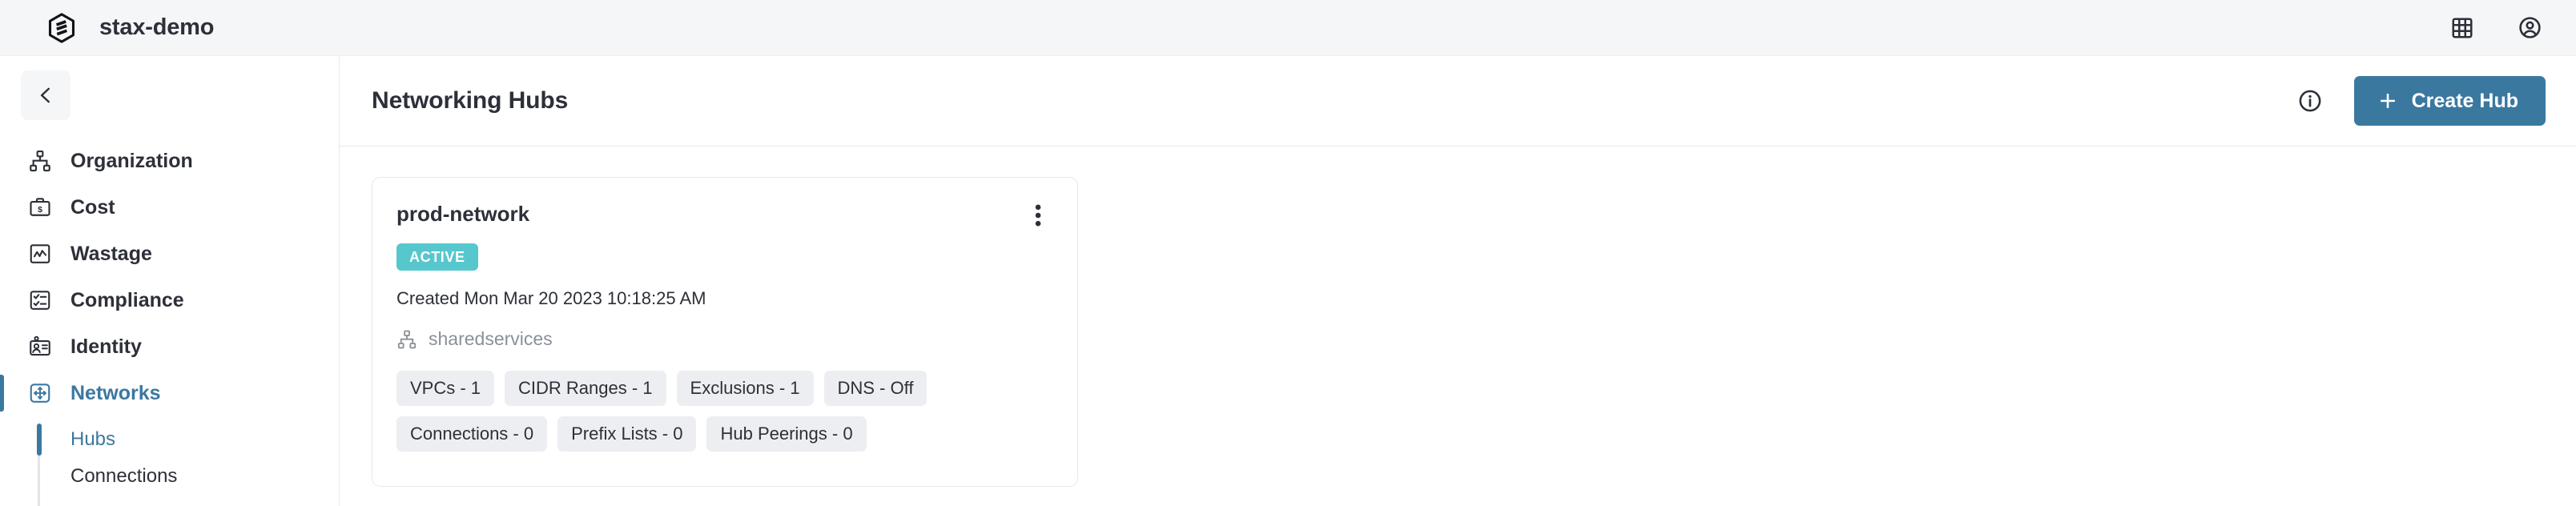 The width and height of the screenshot is (2576, 506). I want to click on sidebar-item-compliance: Compliance, so click(169, 300).